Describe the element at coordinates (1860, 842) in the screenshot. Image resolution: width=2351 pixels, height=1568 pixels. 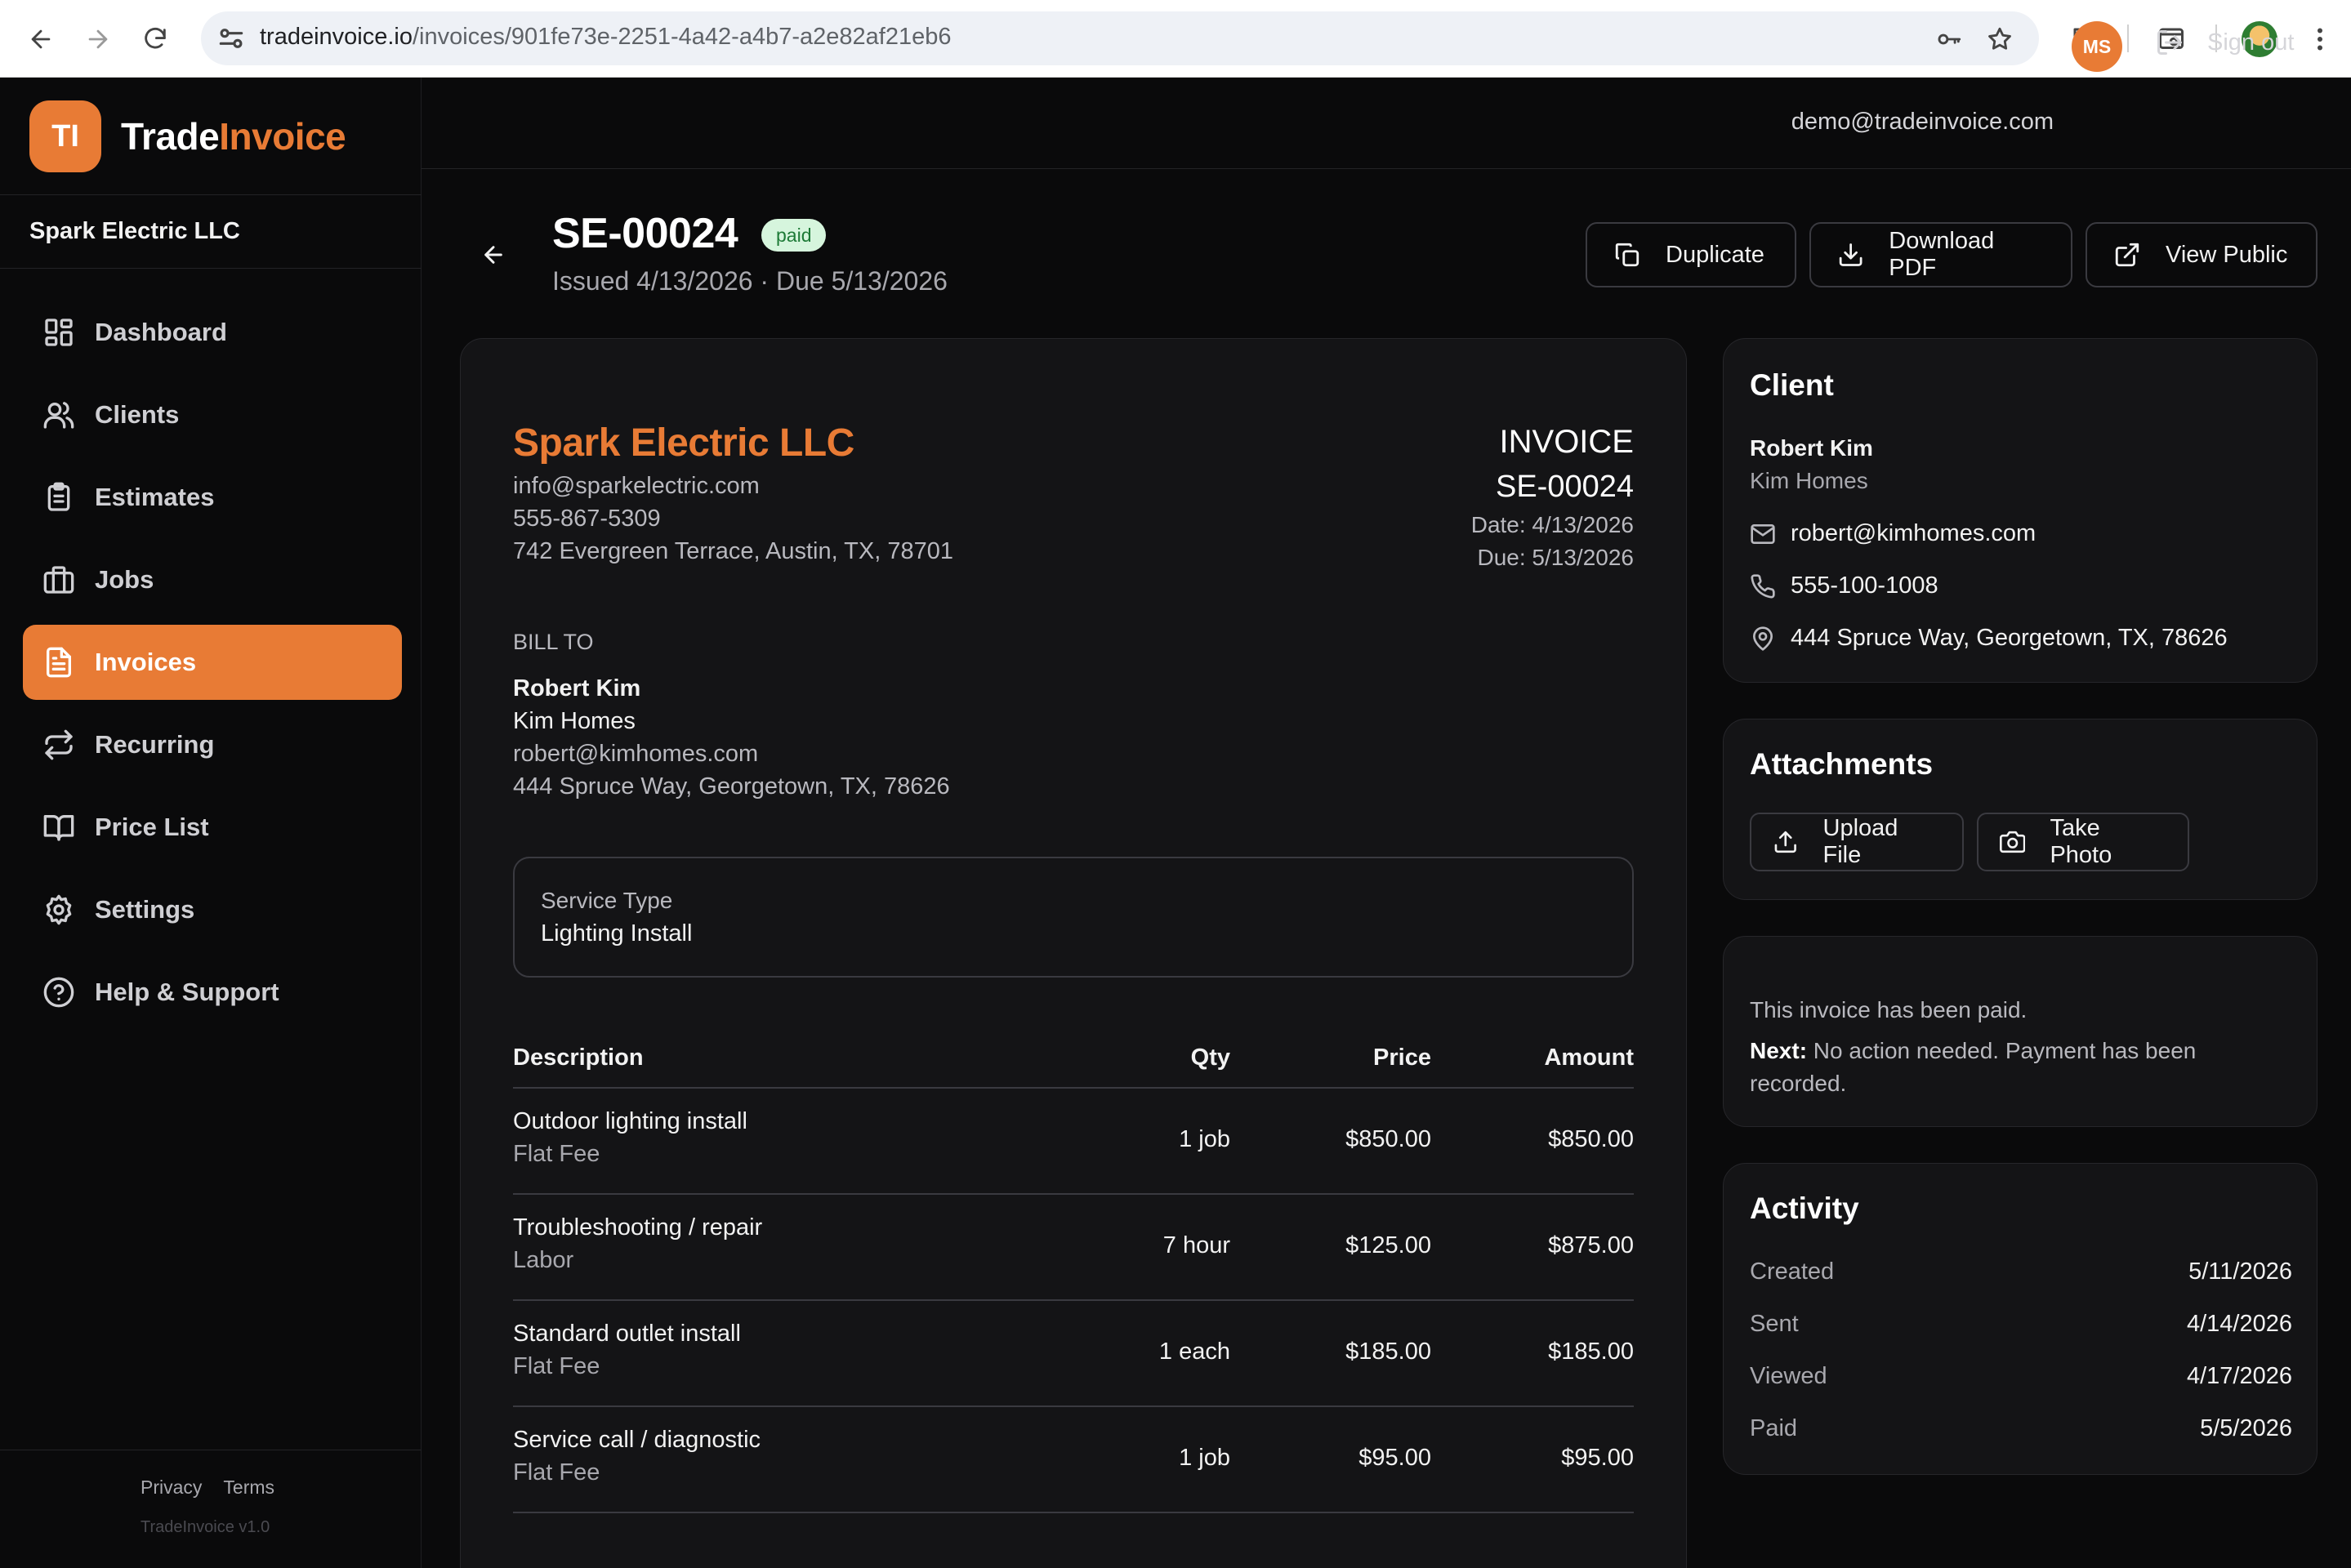
I see `upload-file-label: Upload File` at that location.